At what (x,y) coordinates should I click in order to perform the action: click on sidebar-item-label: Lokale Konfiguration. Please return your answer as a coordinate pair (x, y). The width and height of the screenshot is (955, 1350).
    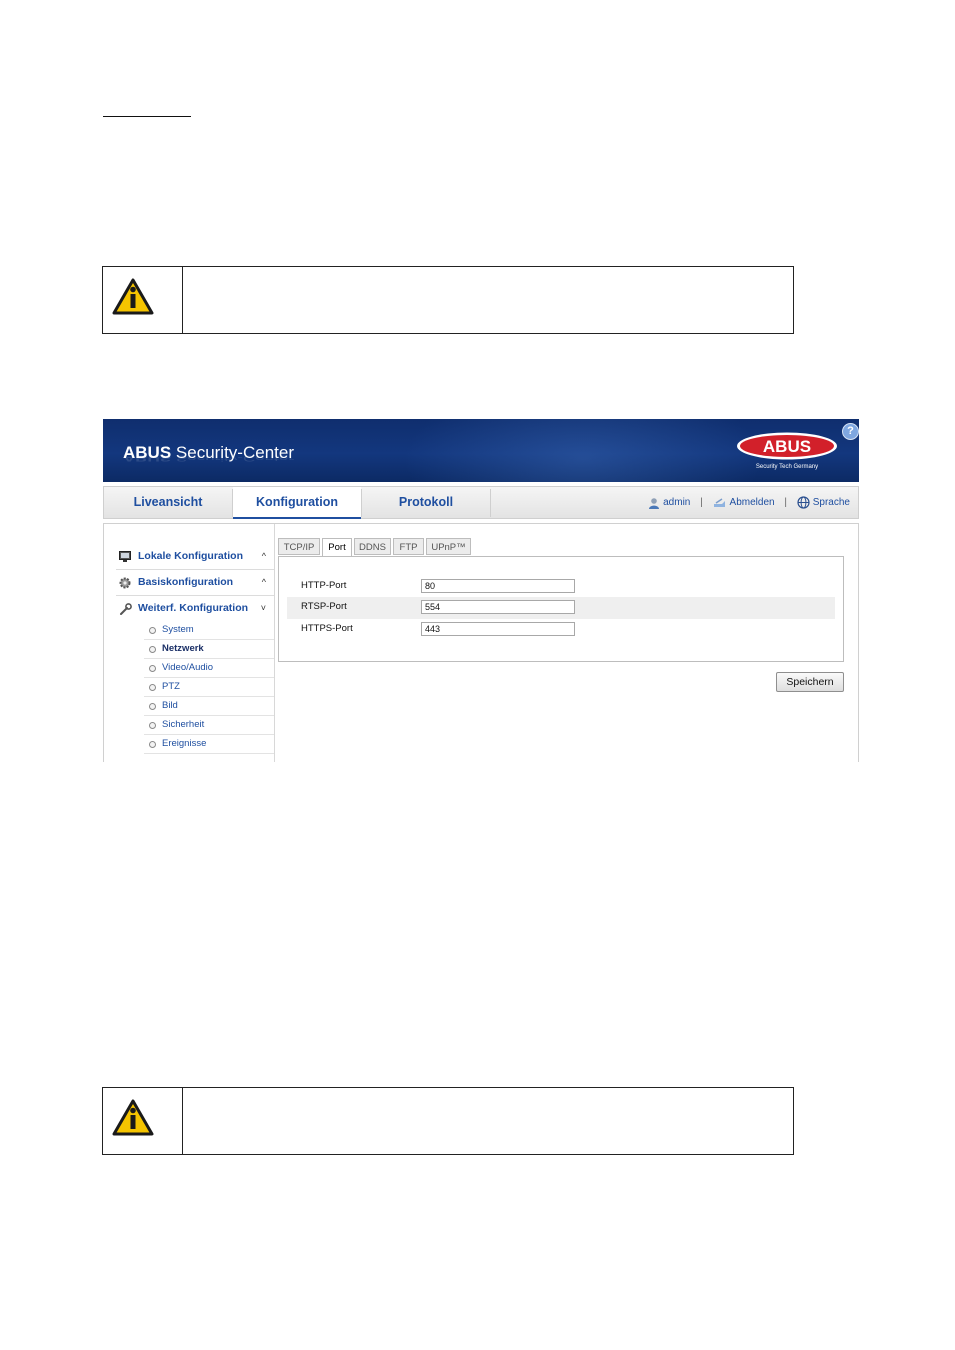
    Looking at the image, I should click on (190, 556).